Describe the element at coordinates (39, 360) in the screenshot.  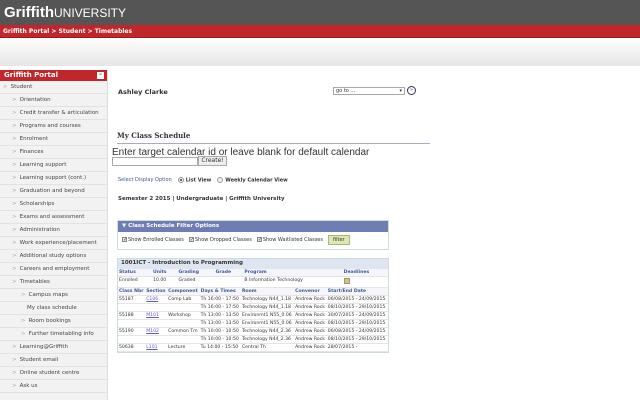
I see `sidebar-item-label: Student email` at that location.